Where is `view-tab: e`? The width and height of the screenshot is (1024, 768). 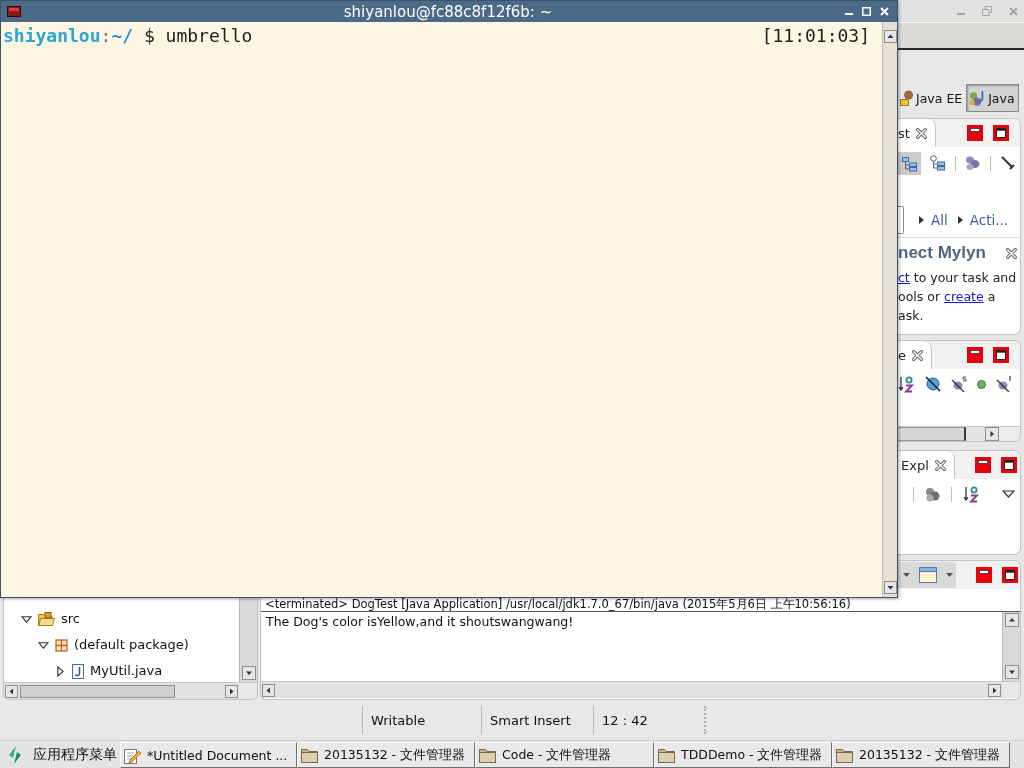 view-tab: e is located at coordinates (915, 355).